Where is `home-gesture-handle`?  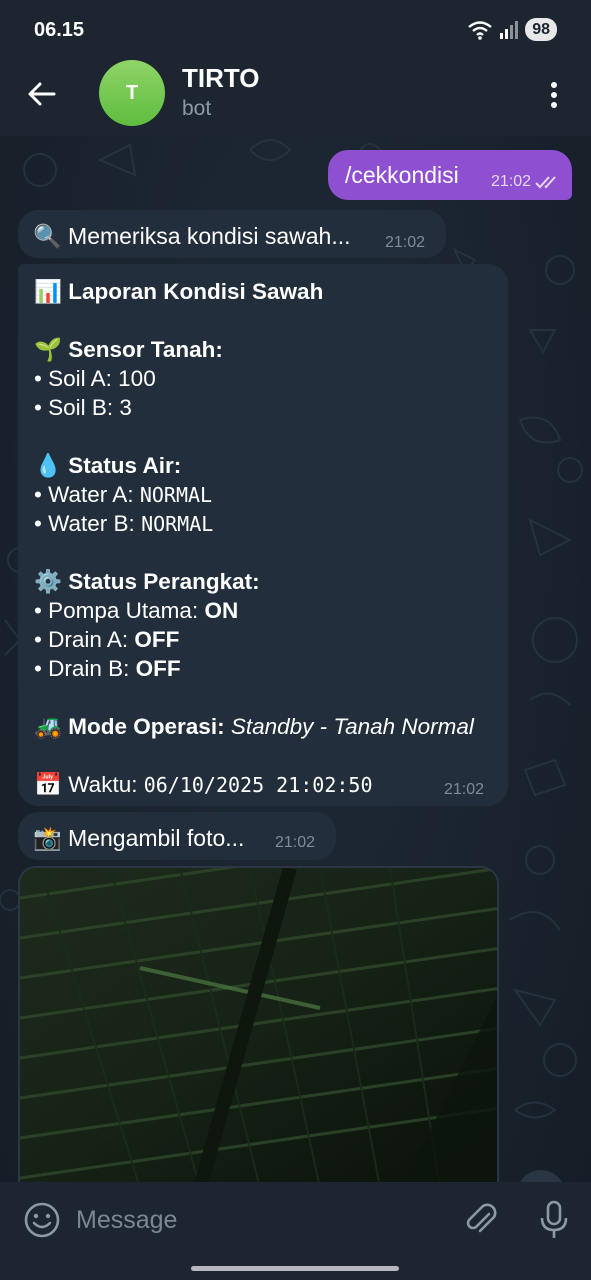 home-gesture-handle is located at coordinates (295, 1268).